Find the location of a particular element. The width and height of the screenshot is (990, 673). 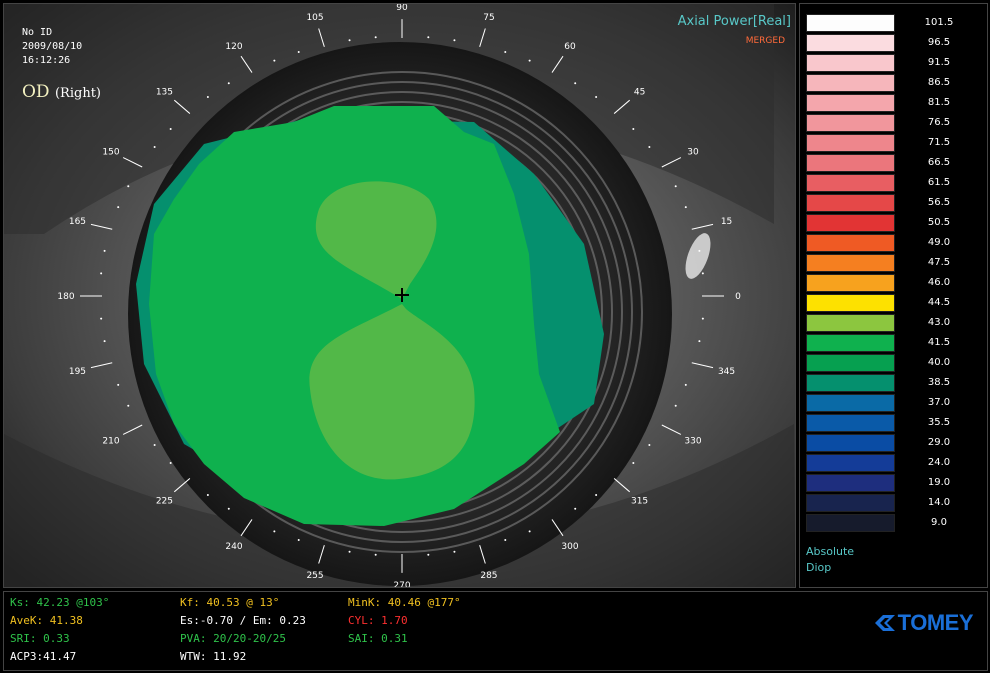

scale-value: 41.5 is located at coordinates (939, 342).